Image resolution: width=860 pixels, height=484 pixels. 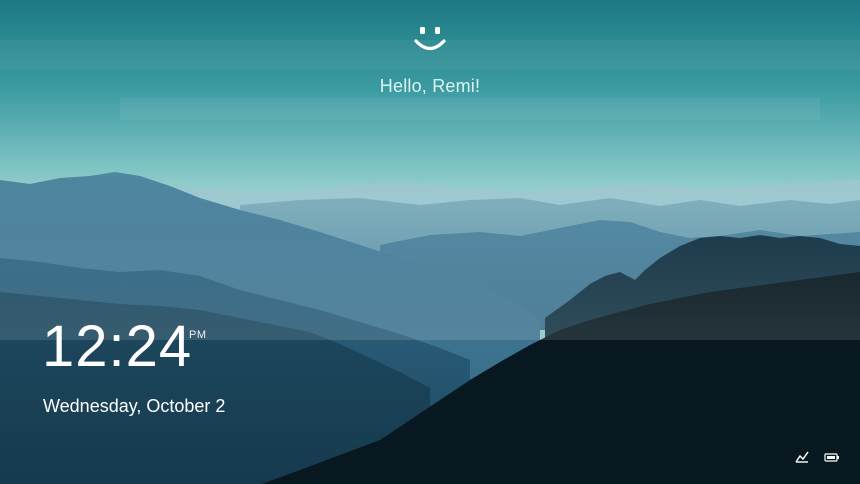 I want to click on battery-icon, so click(x=832, y=457).